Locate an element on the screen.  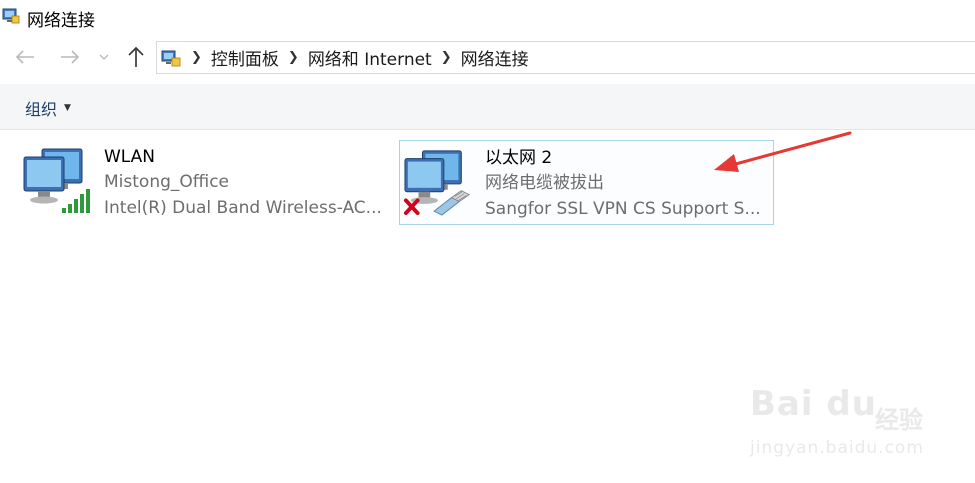
organize-menu-button: 组织 ▼ is located at coordinates (48, 108).